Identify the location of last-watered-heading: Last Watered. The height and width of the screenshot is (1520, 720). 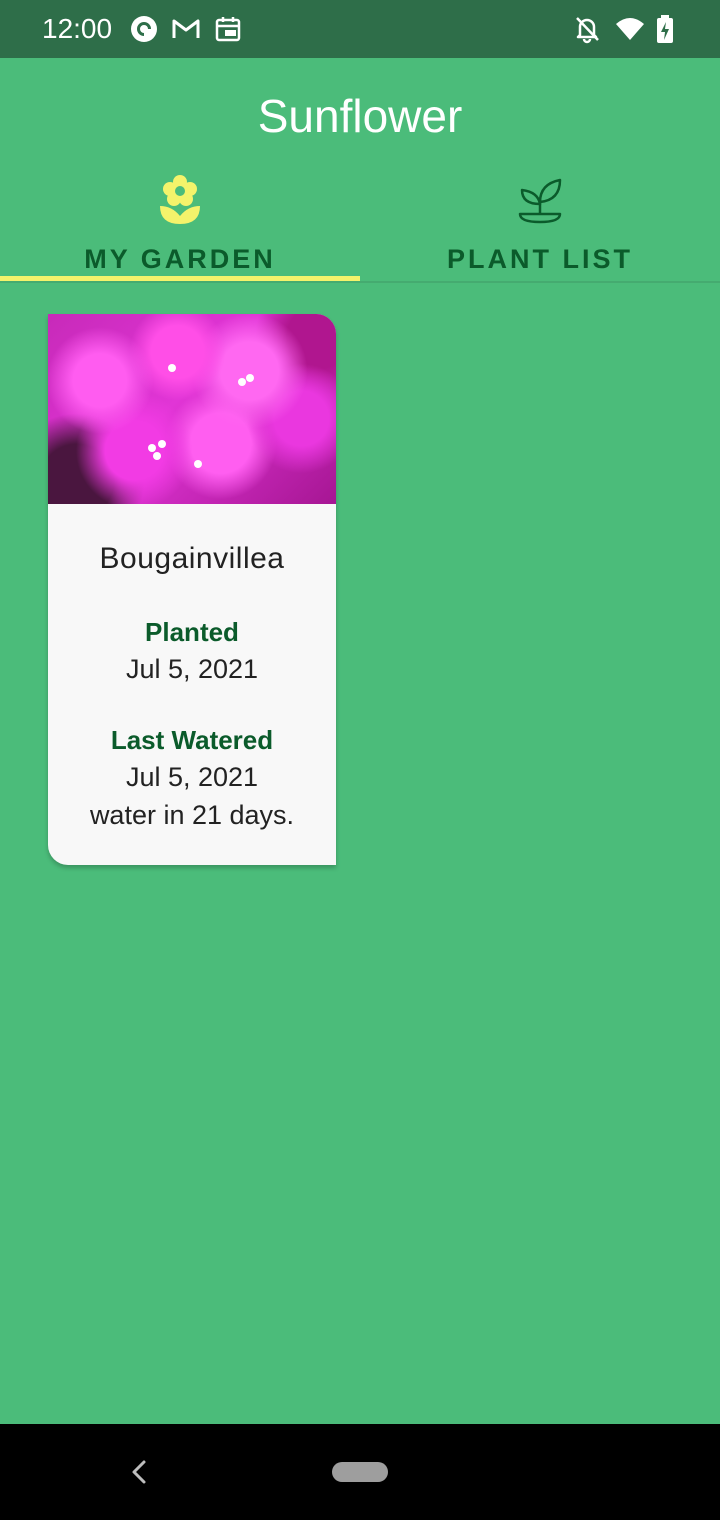
(192, 740).